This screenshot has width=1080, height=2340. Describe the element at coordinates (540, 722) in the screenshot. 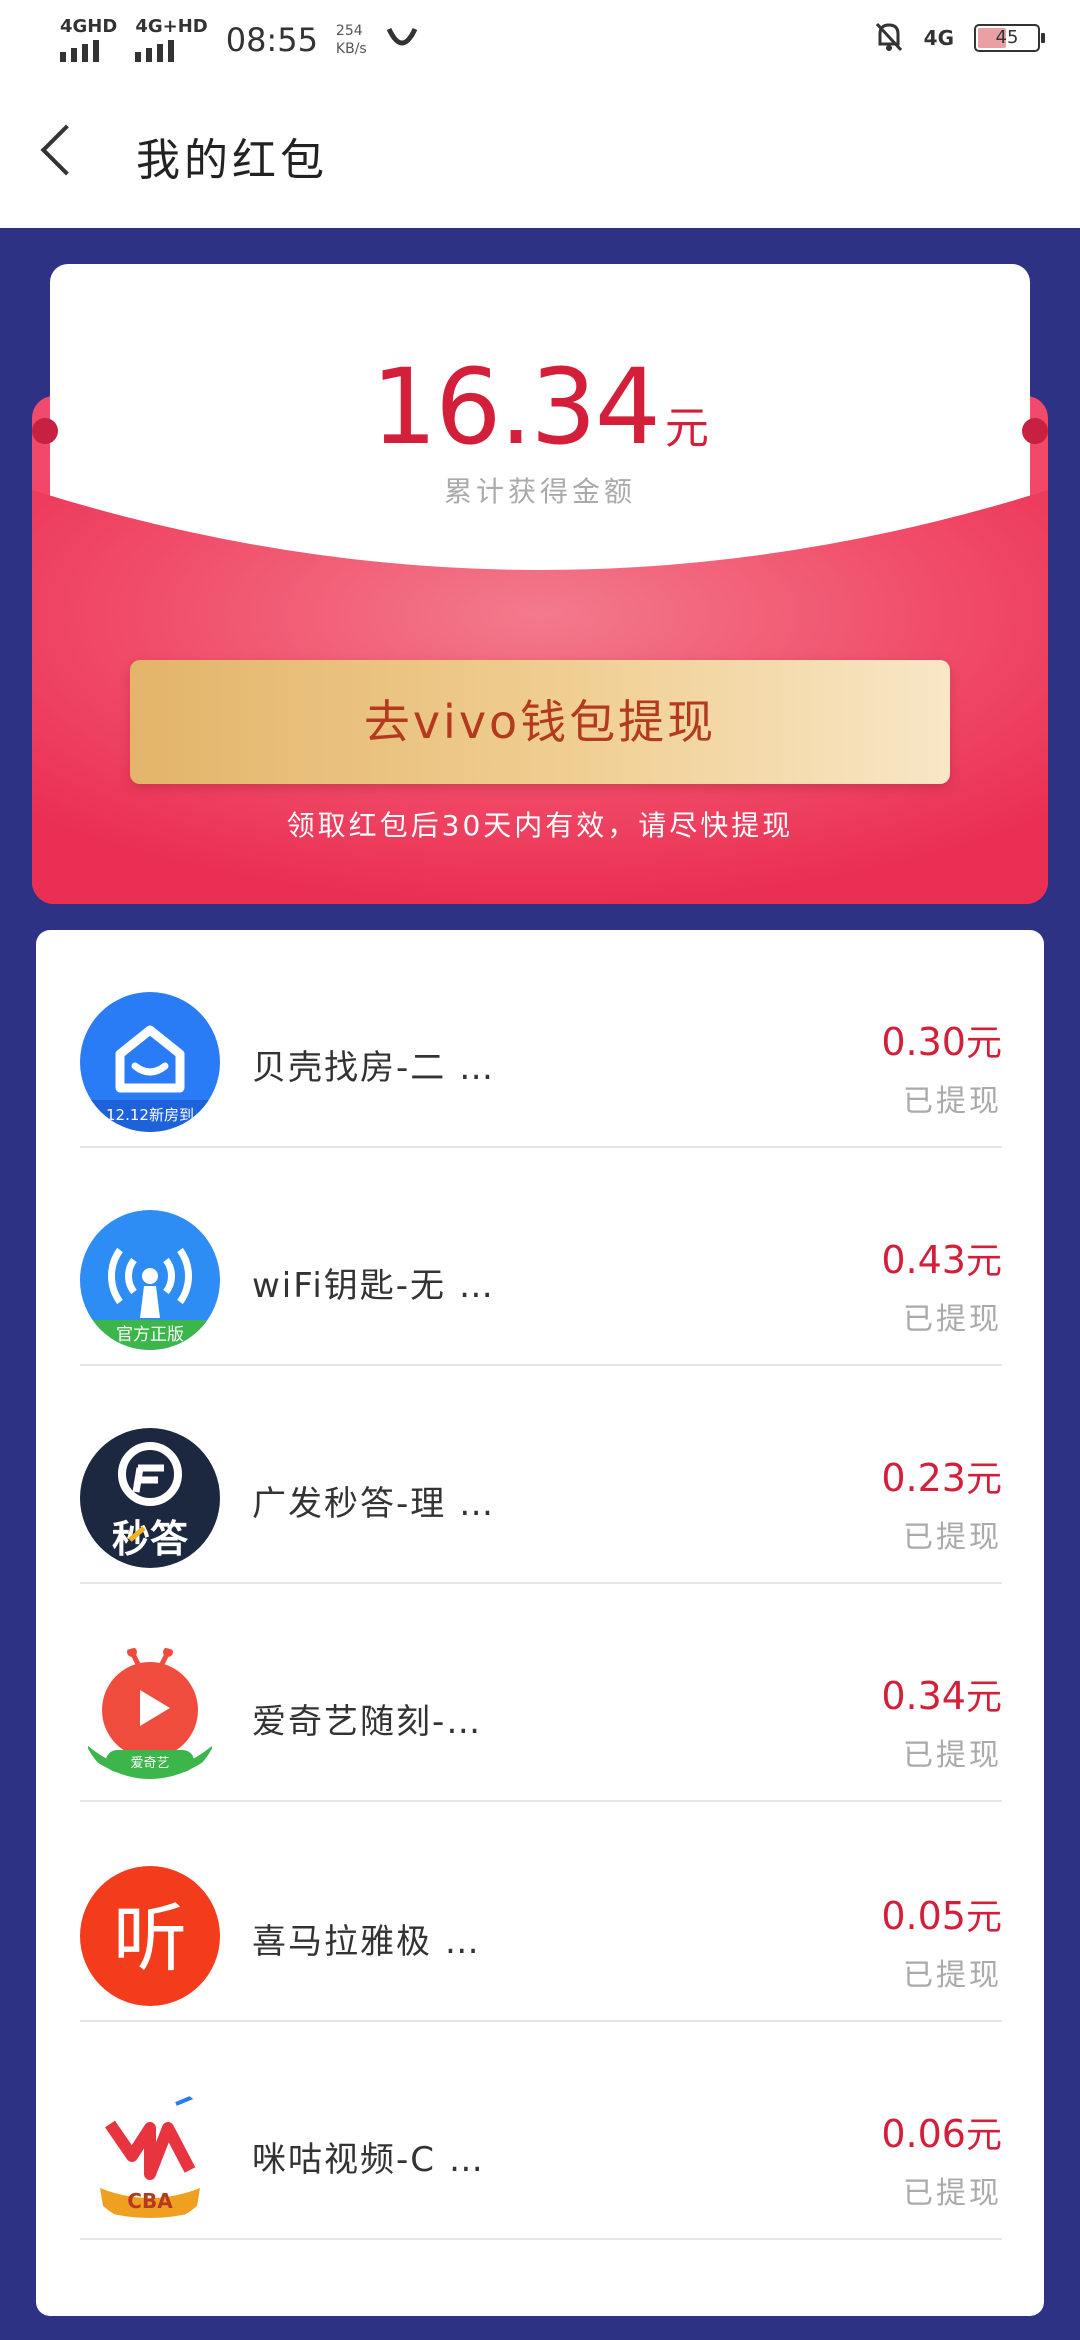

I see `withdraw-to-vivo-wallet-button: 去vivo钱包提现` at that location.